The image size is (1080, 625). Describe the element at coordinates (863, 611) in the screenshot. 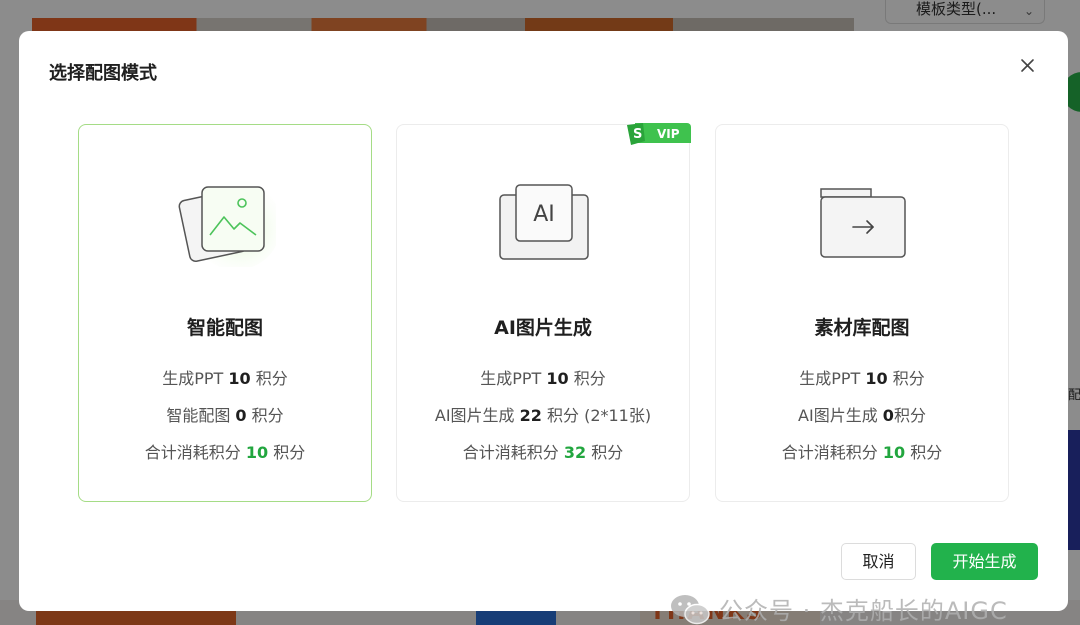

I see `watermark-text: 公众号 · 杰克船长的AIGC` at that location.